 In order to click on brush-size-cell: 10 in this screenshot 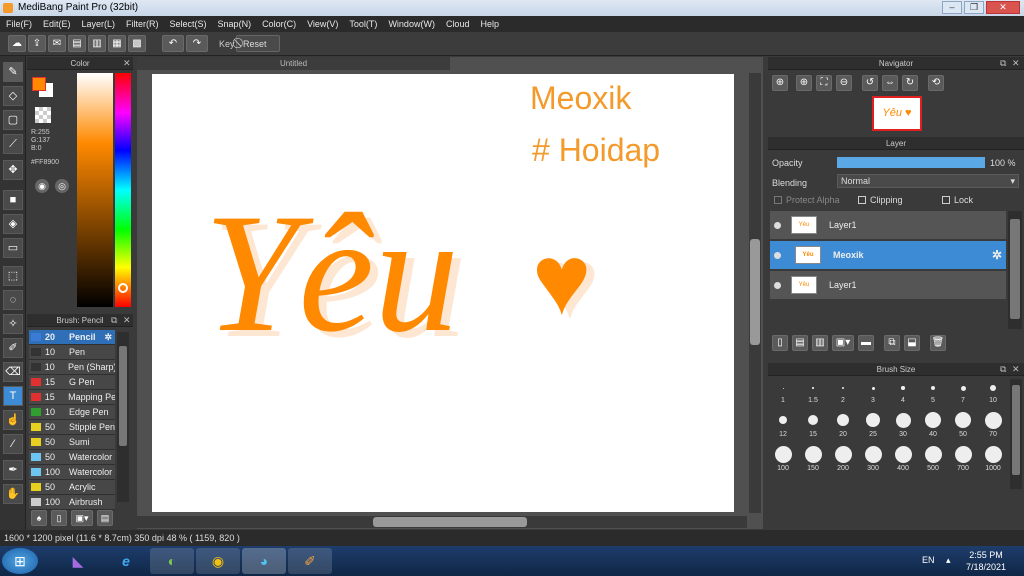, I will do `click(993, 394)`.